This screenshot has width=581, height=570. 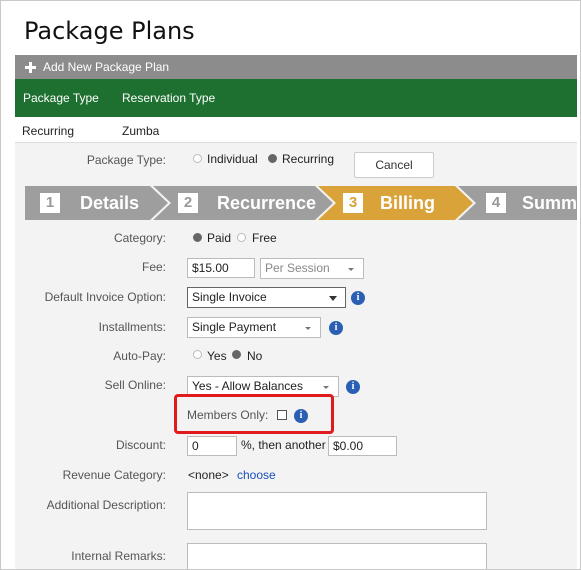 I want to click on step-summary-number: 4, so click(x=496, y=203).